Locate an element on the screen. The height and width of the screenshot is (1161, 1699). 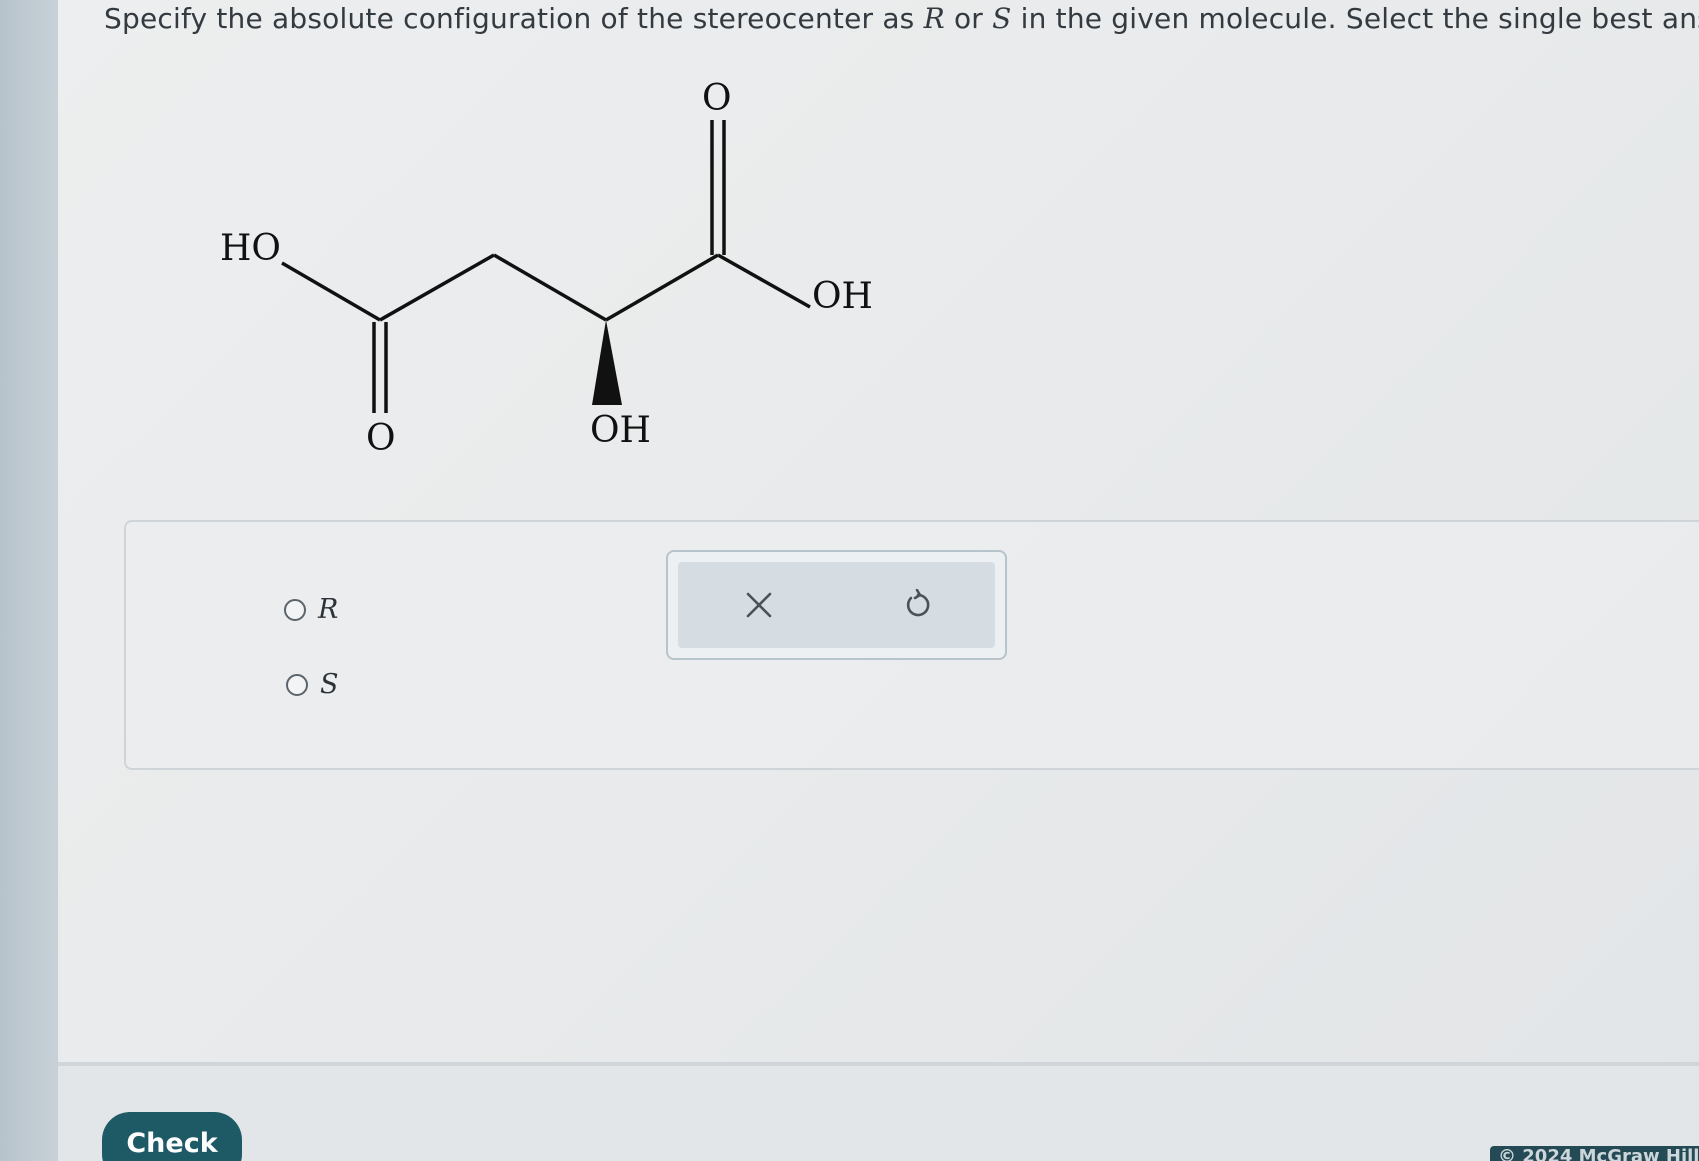
wedge-bond is located at coordinates (607, 362).